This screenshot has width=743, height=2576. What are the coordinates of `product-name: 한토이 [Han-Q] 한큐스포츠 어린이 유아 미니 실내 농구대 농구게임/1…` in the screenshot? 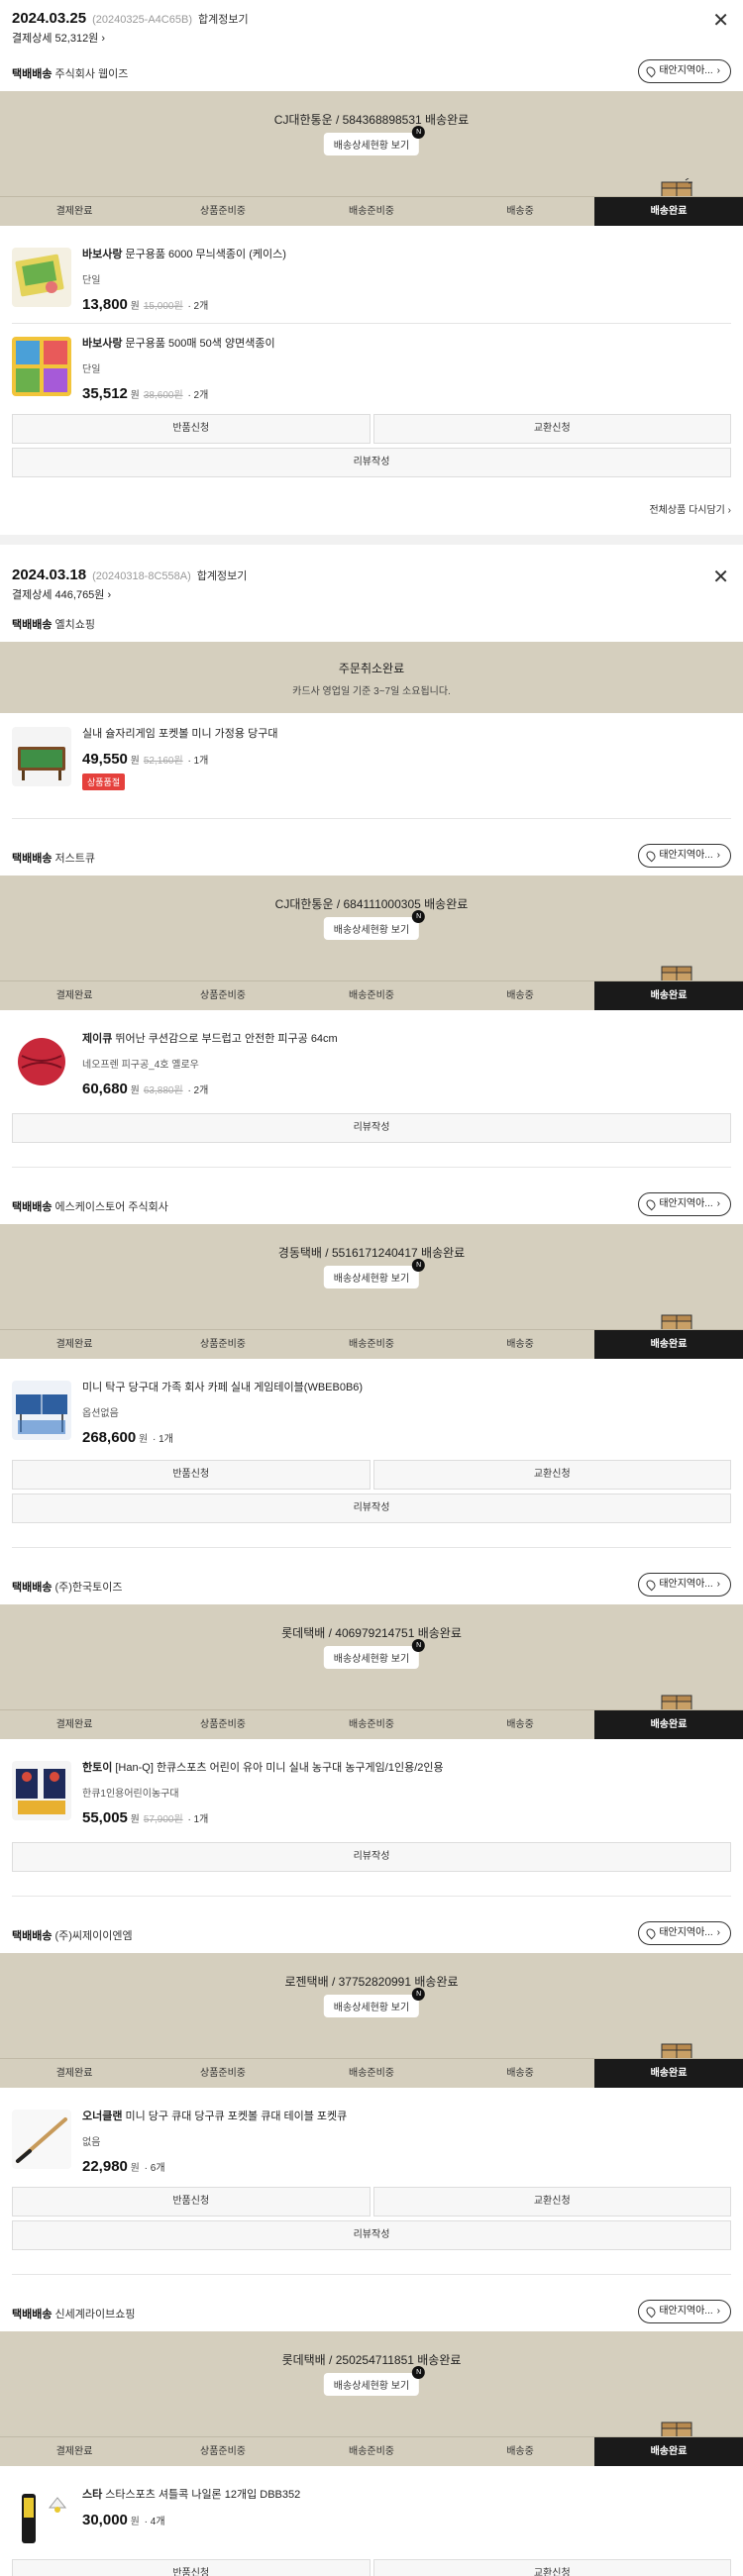 It's located at (406, 1768).